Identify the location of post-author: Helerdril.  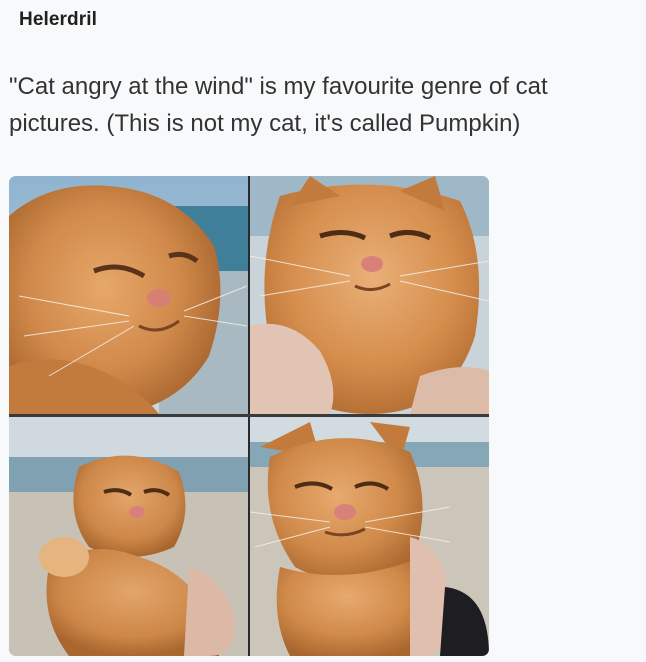
(58, 20).